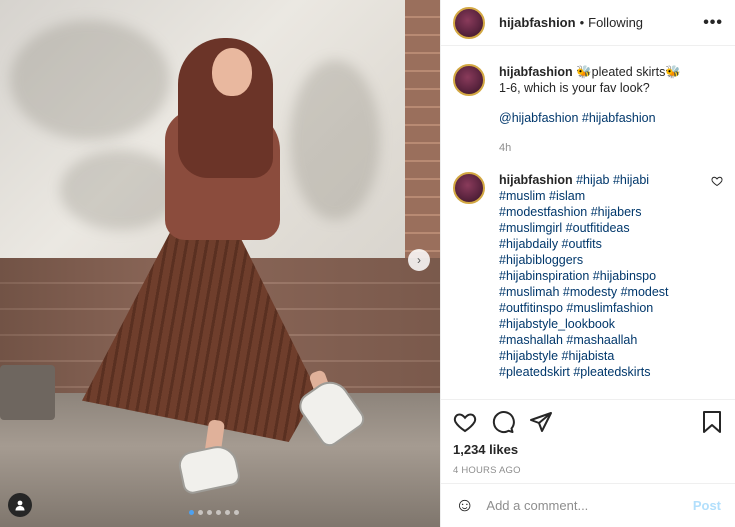 The image size is (735, 527). What do you see at coordinates (588, 422) in the screenshot?
I see `action-bar` at bounding box center [588, 422].